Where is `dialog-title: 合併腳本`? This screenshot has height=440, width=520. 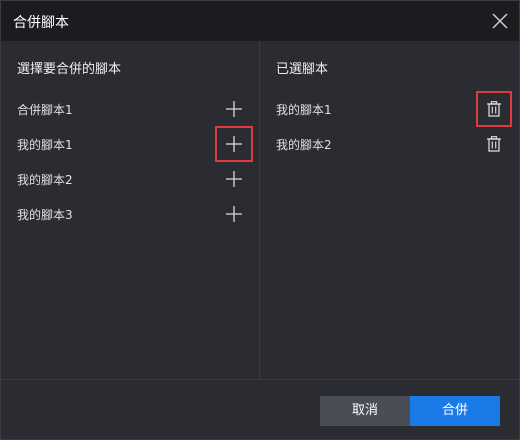
dialog-title: 合併腳本 is located at coordinates (41, 23).